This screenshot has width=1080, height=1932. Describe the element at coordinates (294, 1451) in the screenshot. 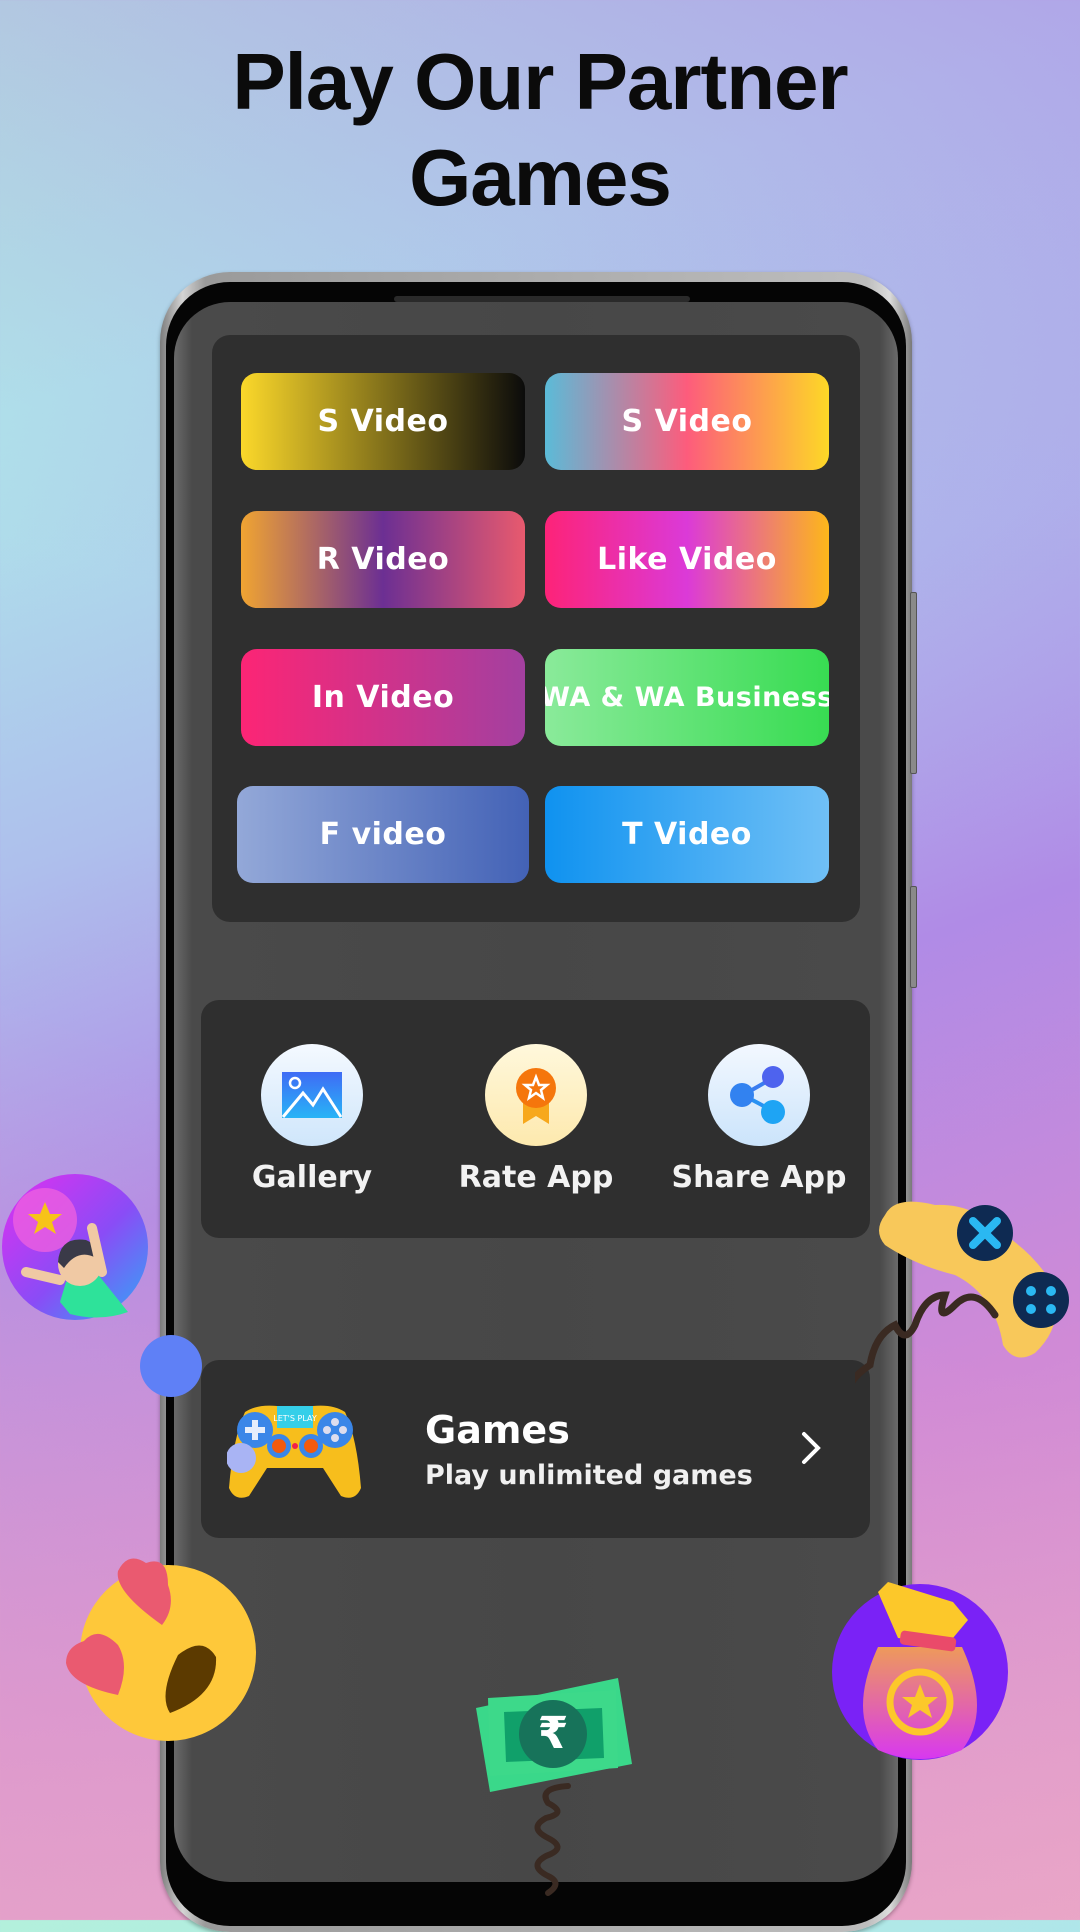

I see `game-controller-icon: LET'S PLAY` at that location.